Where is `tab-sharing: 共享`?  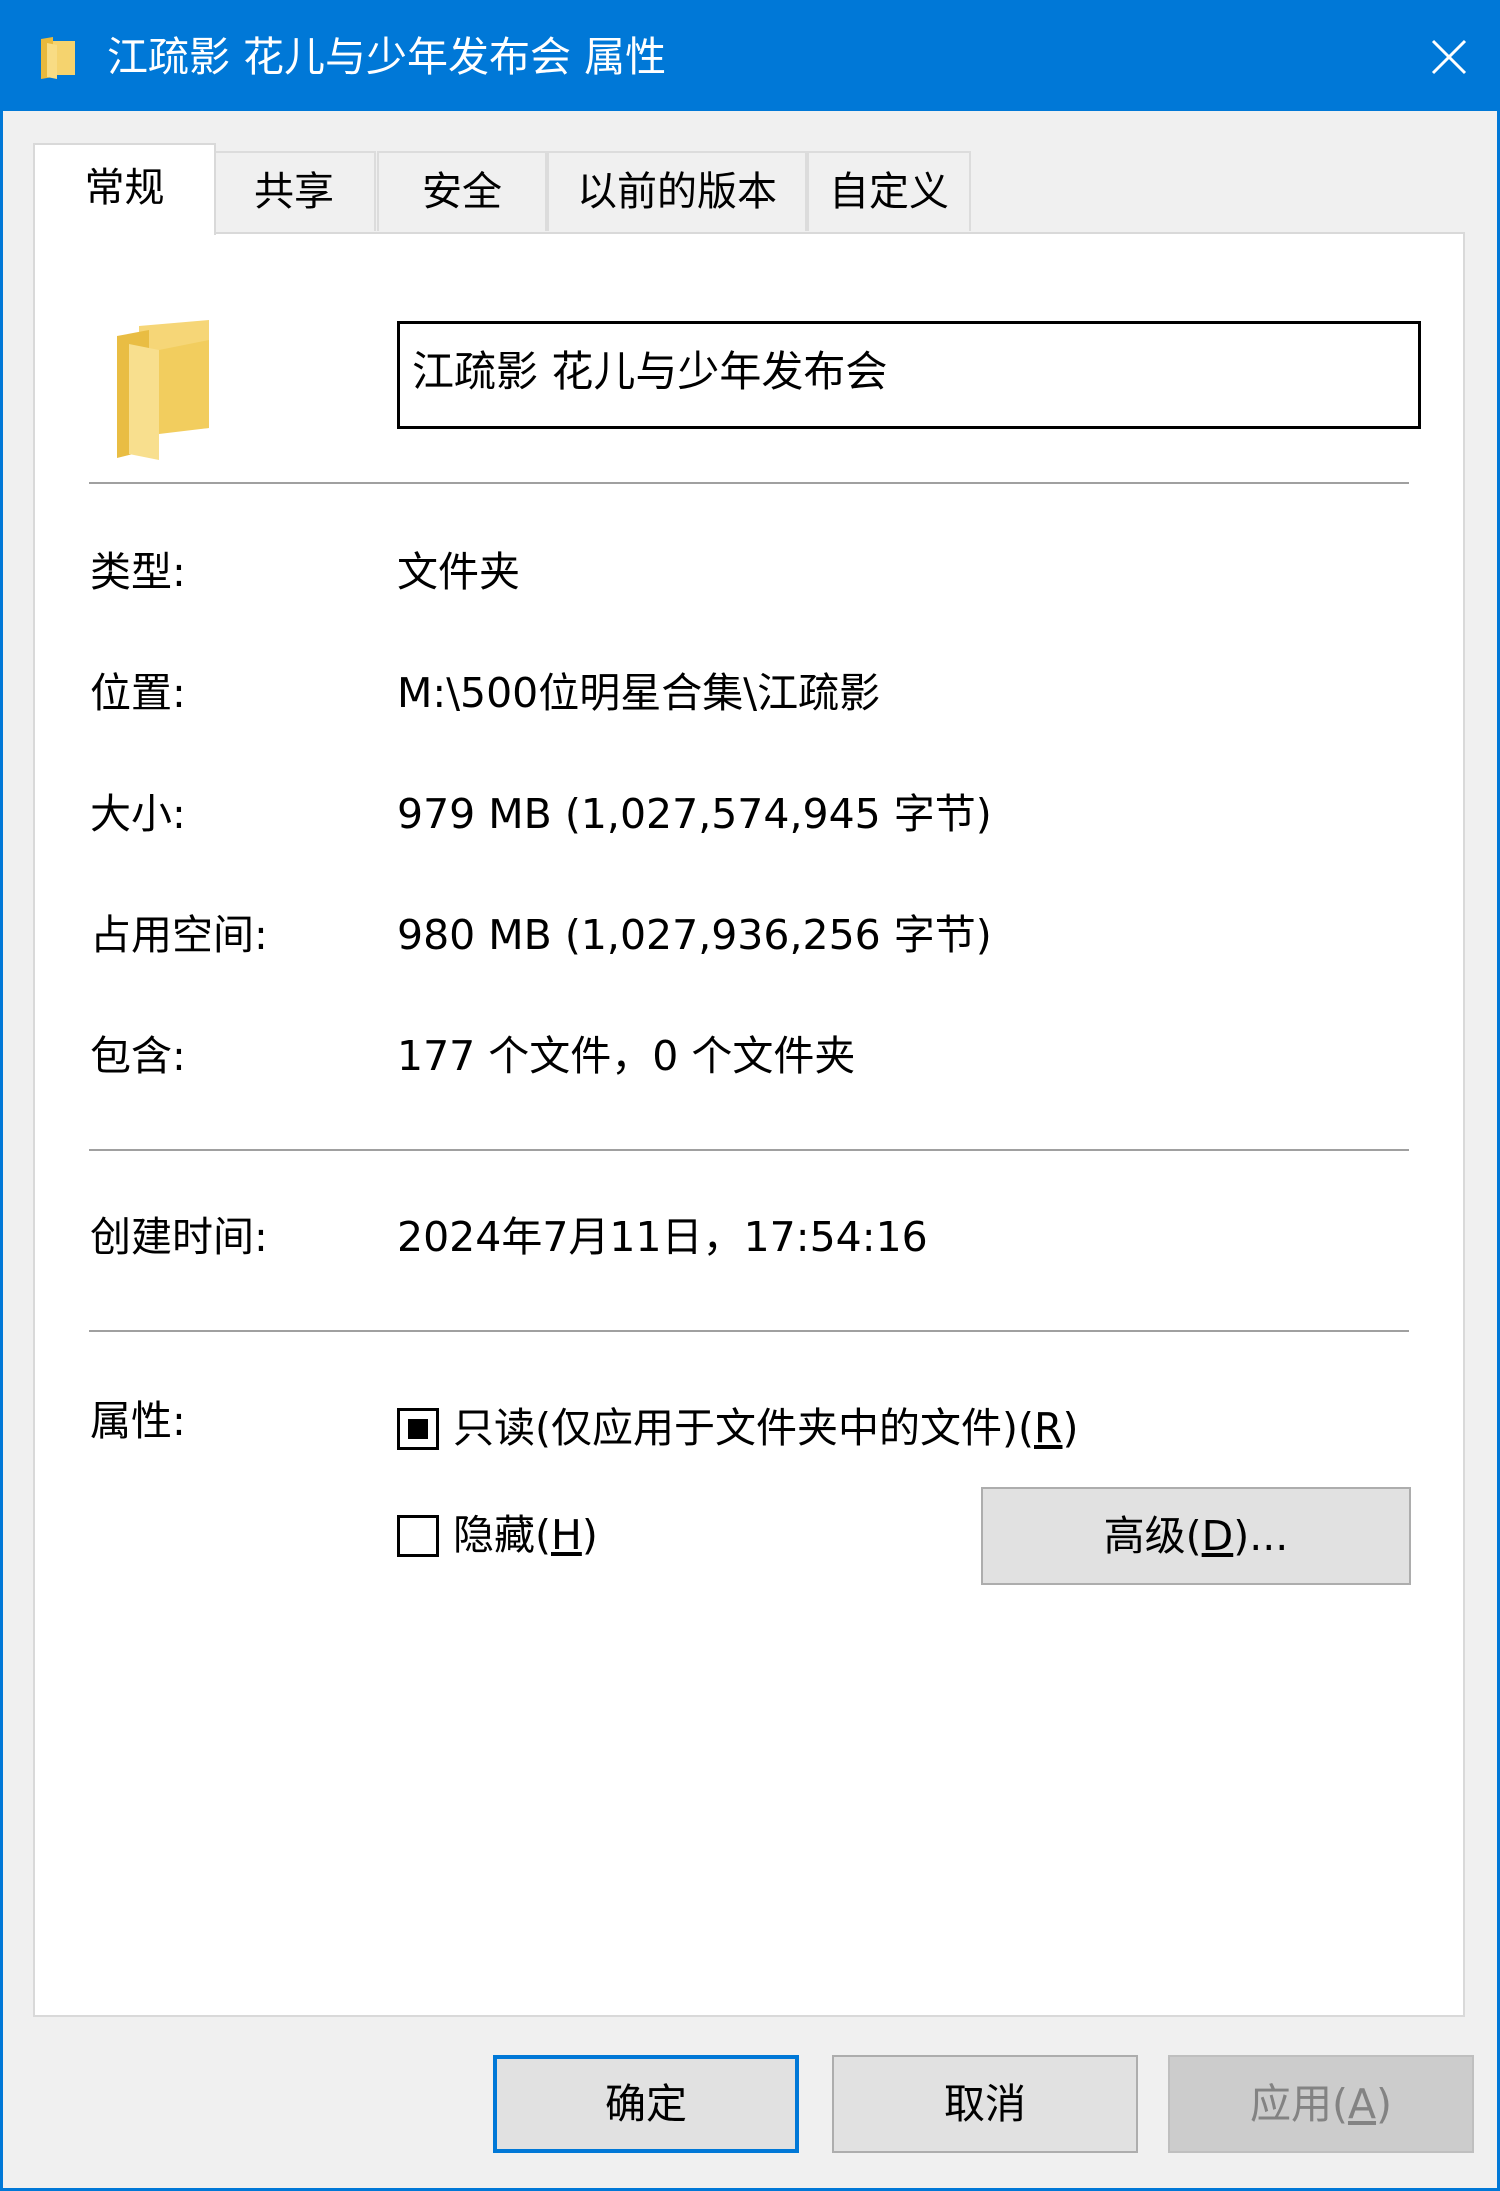
tab-sharing: 共享 is located at coordinates (294, 191).